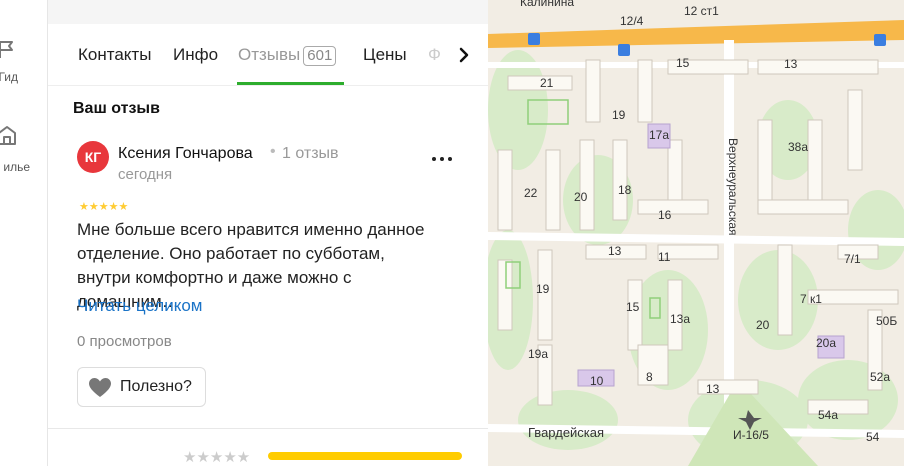 The height and width of the screenshot is (466, 904). Describe the element at coordinates (701, 11) in the screenshot. I see `house-number: 12 ст1` at that location.